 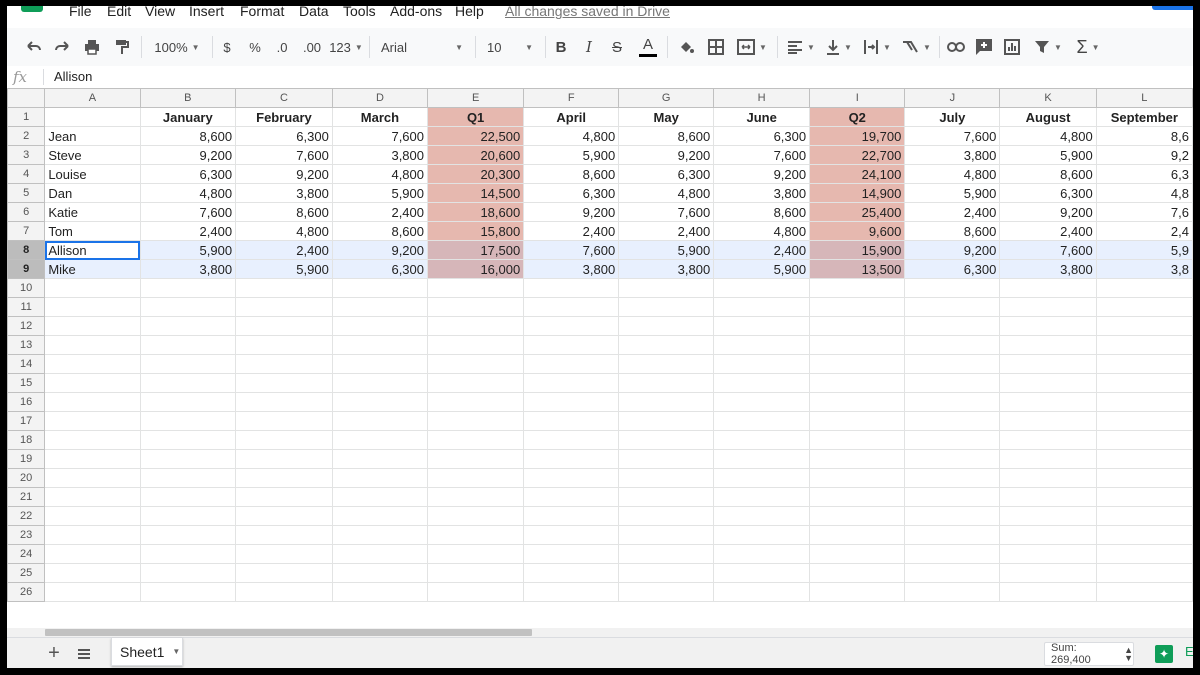 What do you see at coordinates (476, 421) in the screenshot?
I see `cell-e17` at bounding box center [476, 421].